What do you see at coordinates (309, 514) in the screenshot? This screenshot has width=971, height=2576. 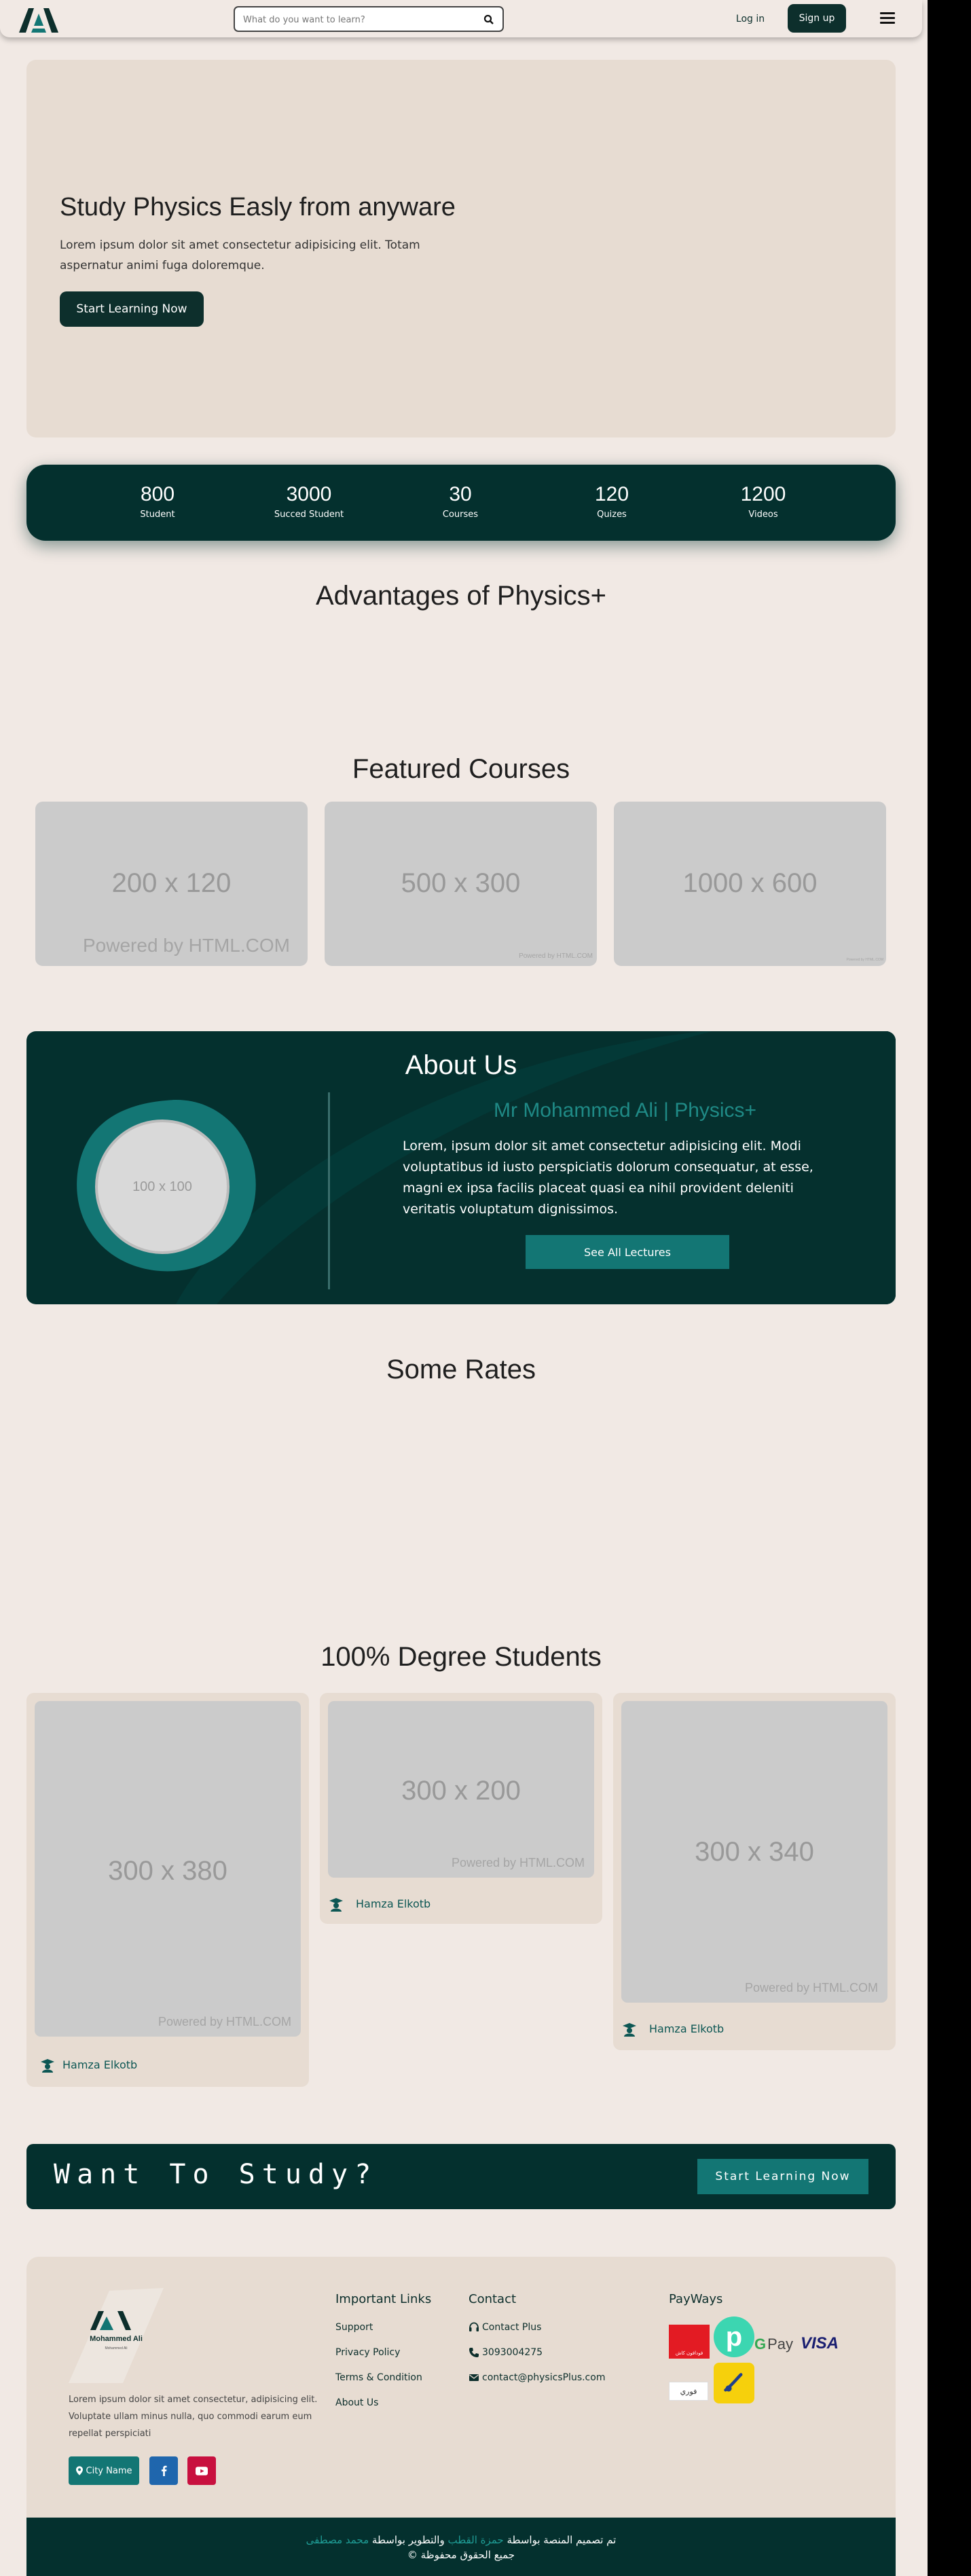 I see `stat-label: Succed Student` at bounding box center [309, 514].